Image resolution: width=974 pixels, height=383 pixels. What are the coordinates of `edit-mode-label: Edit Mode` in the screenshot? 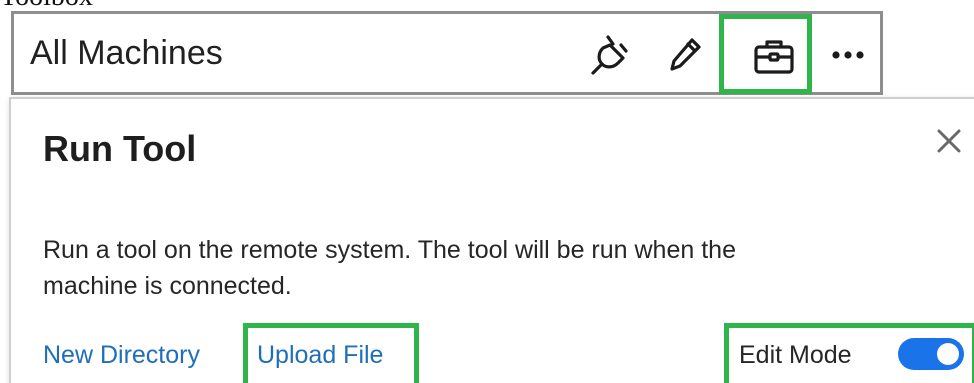 It's located at (795, 355).